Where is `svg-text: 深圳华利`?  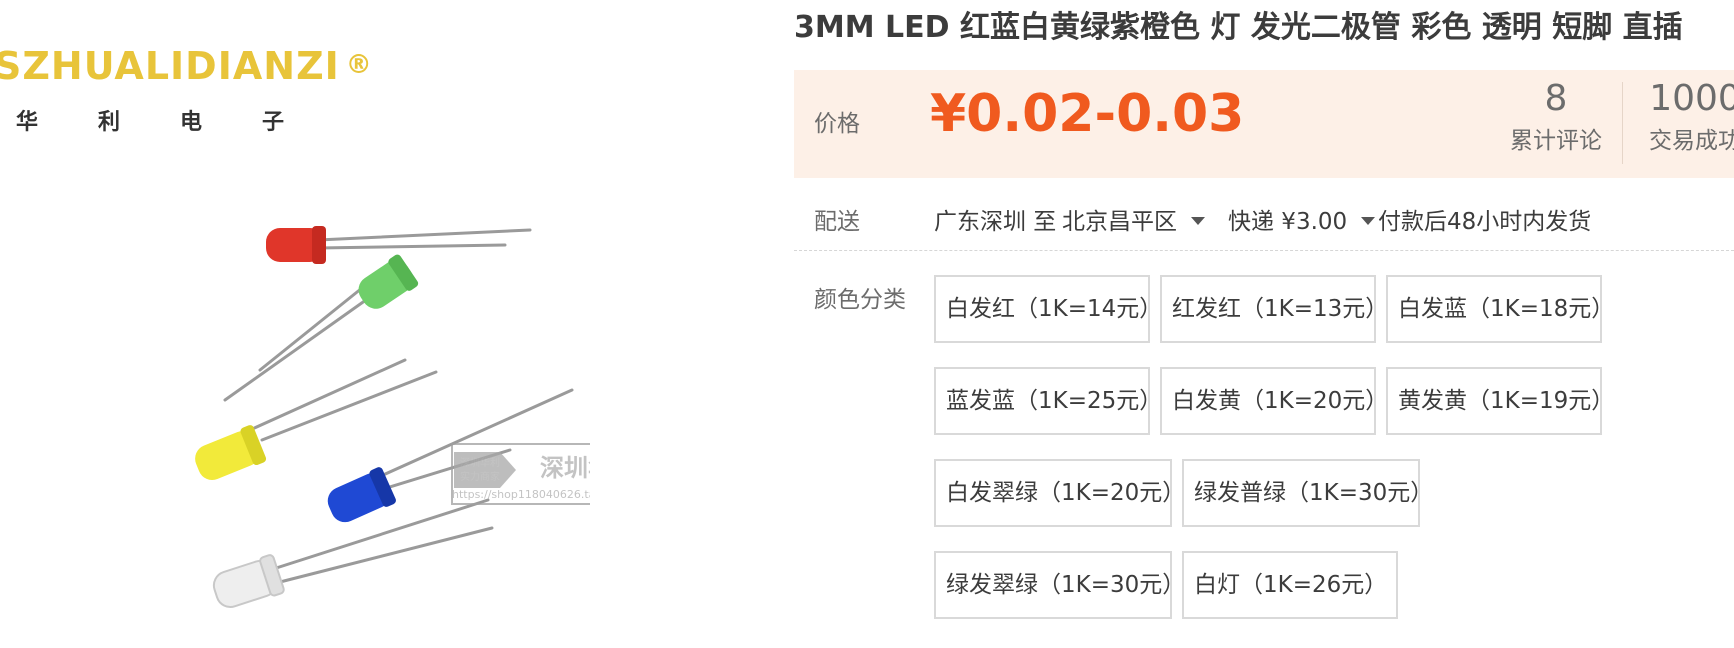
svg-text: 深圳华利 is located at coordinates (480, 462).